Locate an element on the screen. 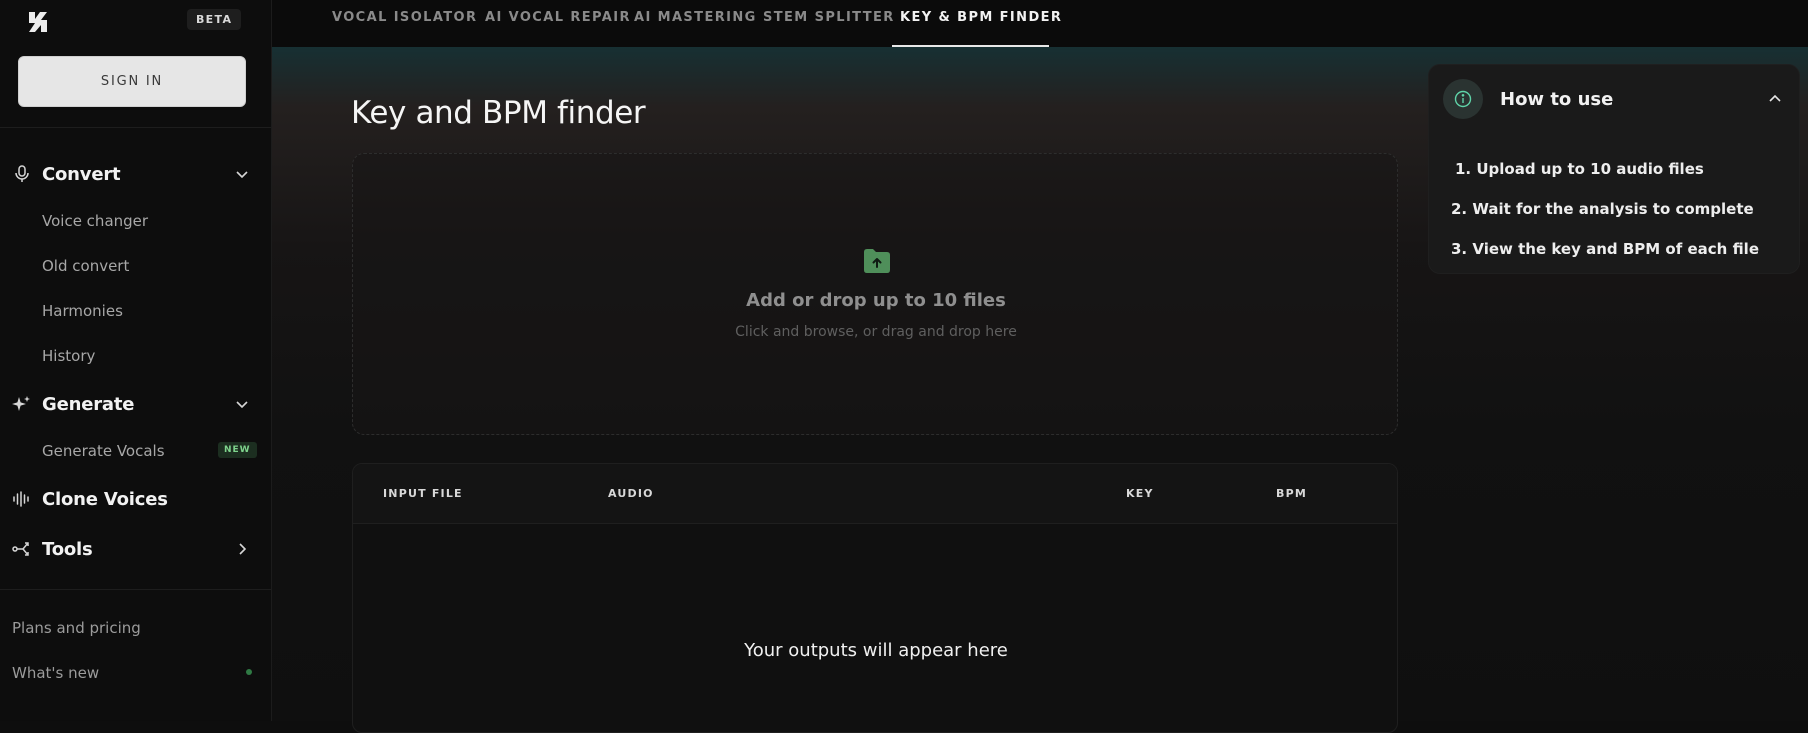 This screenshot has width=1808, height=733. how-to-use-title: How to use is located at coordinates (1557, 99).